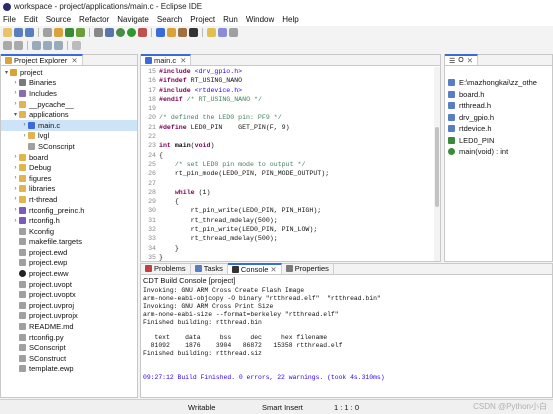 The width and height of the screenshot is (553, 414). I want to click on tree-item: SConstruct, so click(69, 358).